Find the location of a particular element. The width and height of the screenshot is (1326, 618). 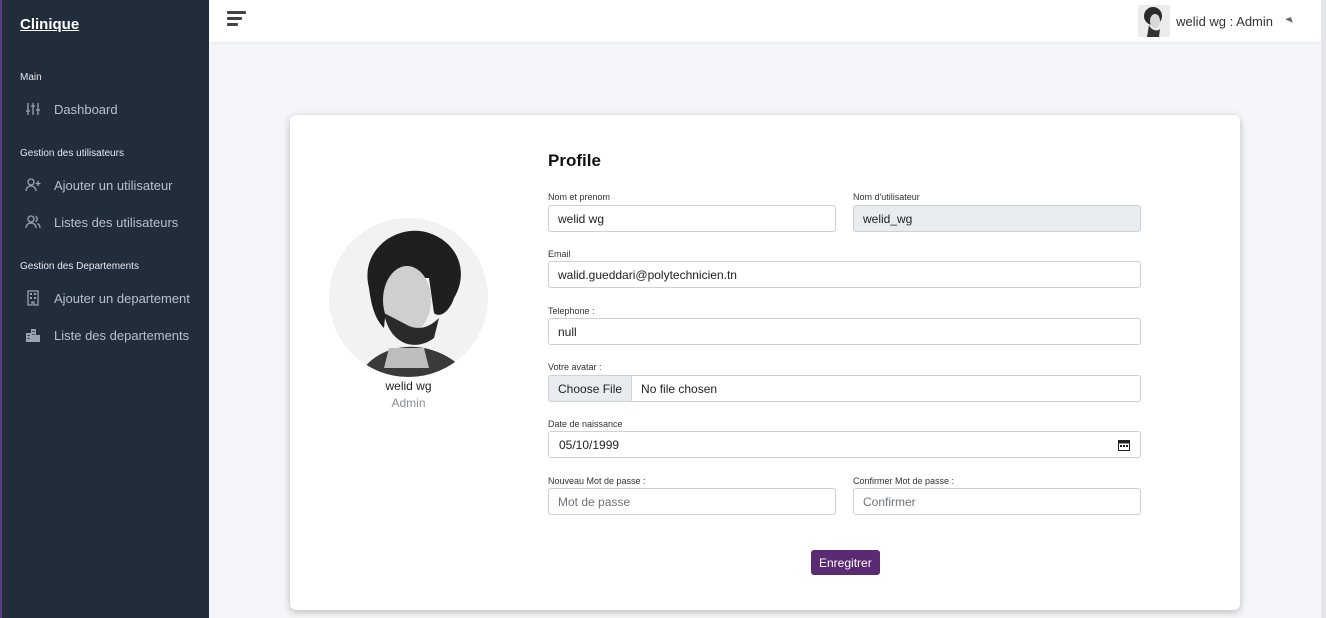

topbar: welid wg : Admin is located at coordinates (765, 21).